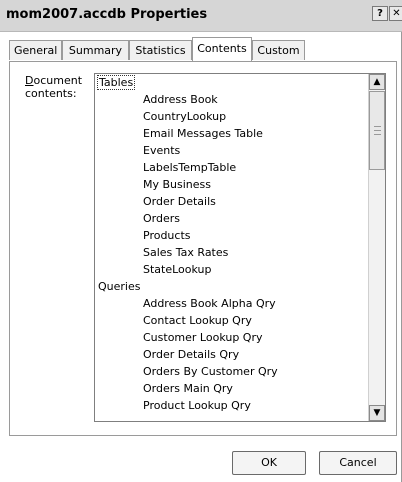  Describe the element at coordinates (197, 405) in the screenshot. I see `list-item-label: Product Lookup Qry` at that location.